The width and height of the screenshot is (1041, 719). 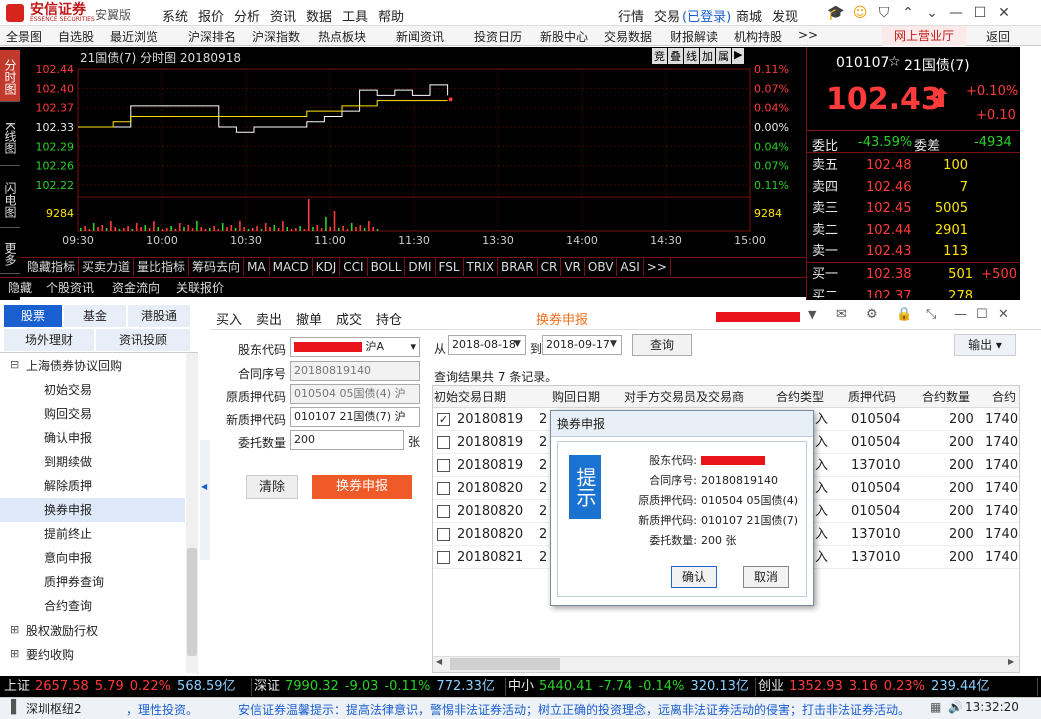 I want to click on nav-tab-stocks: 股票, so click(x=33, y=316).